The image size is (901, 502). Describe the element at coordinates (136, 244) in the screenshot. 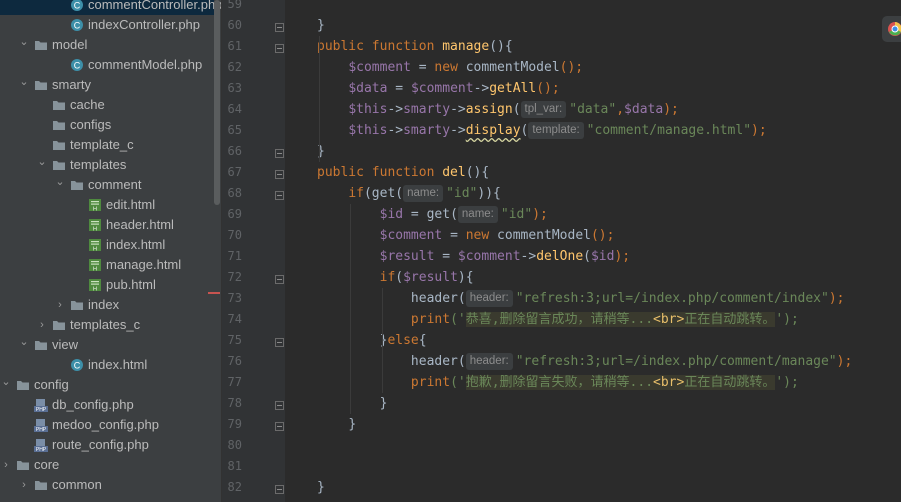

I see `tree-item-label: index.html` at that location.